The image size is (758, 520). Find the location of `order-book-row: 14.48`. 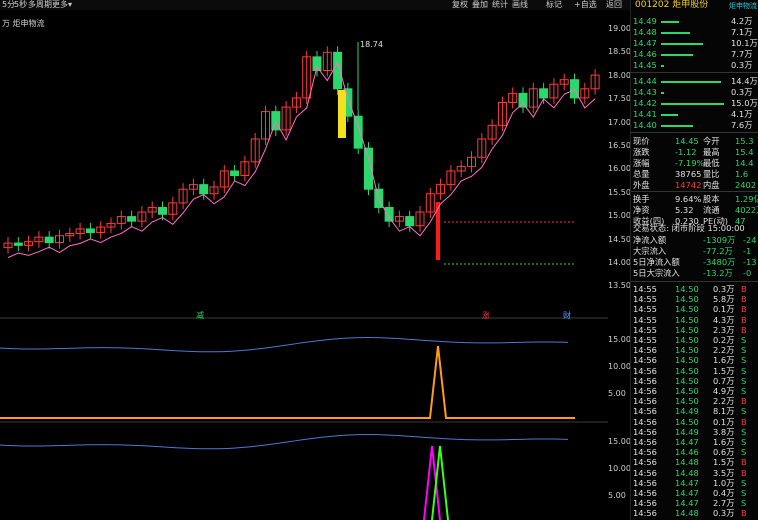

order-book-row: 14.48 is located at coordinates (645, 32).